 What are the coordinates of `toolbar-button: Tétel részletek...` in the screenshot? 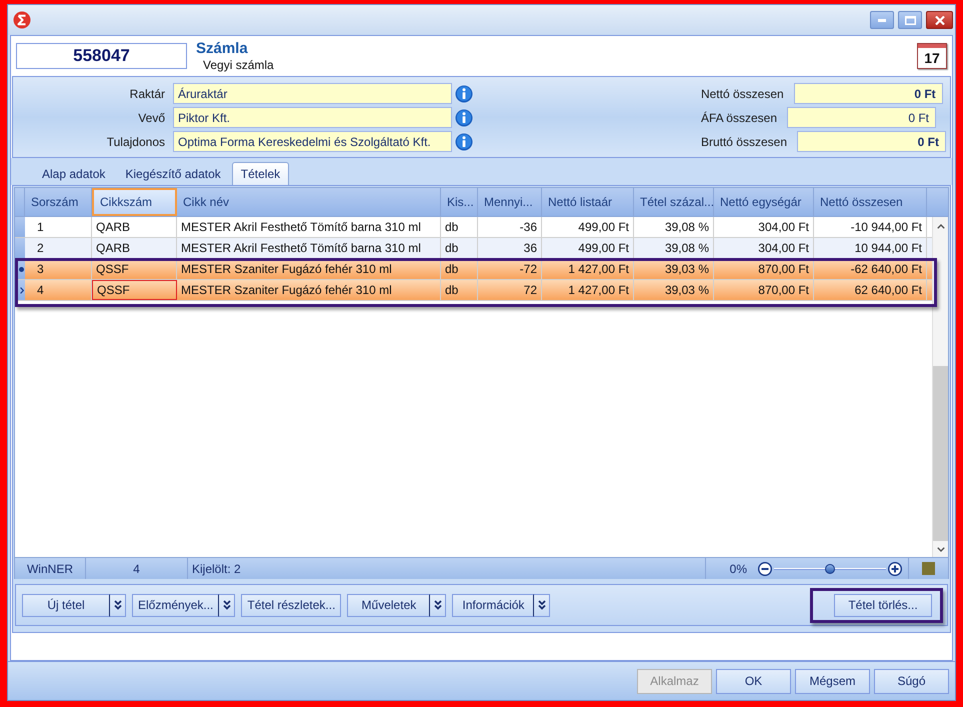 It's located at (291, 605).